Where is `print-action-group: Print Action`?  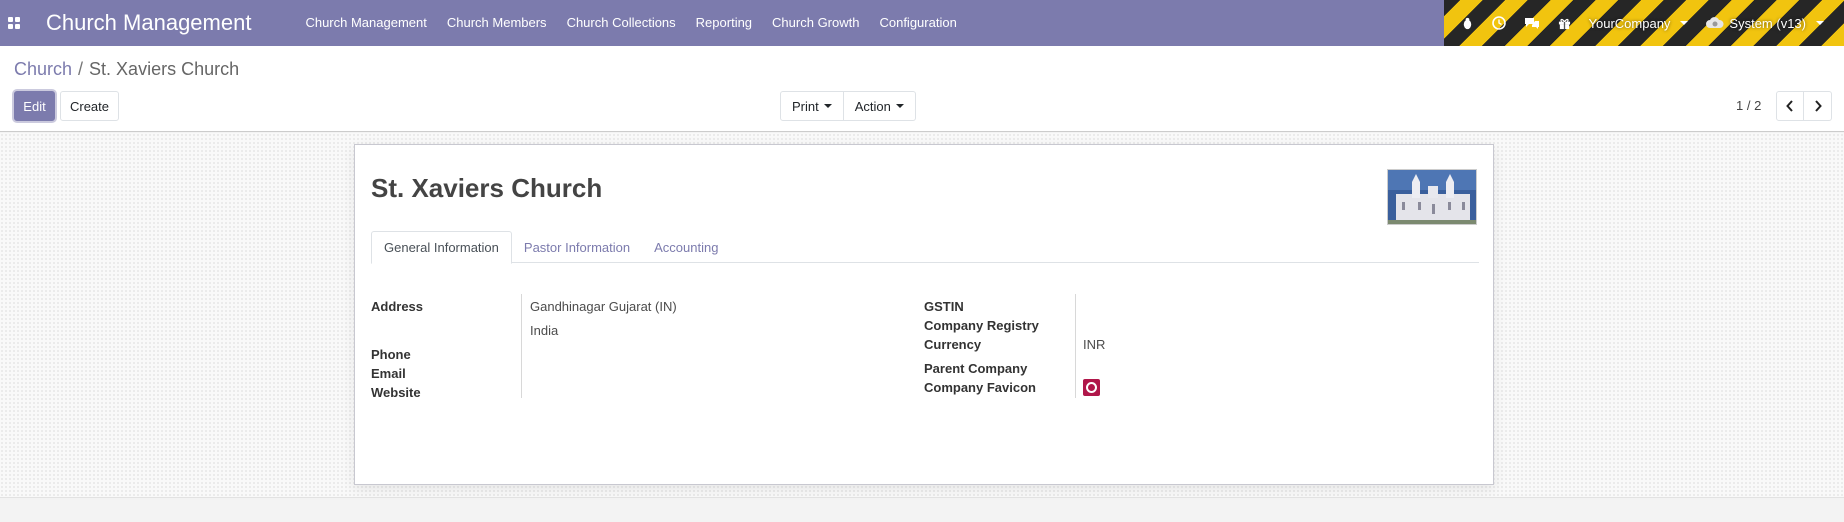 print-action-group: Print Action is located at coordinates (848, 106).